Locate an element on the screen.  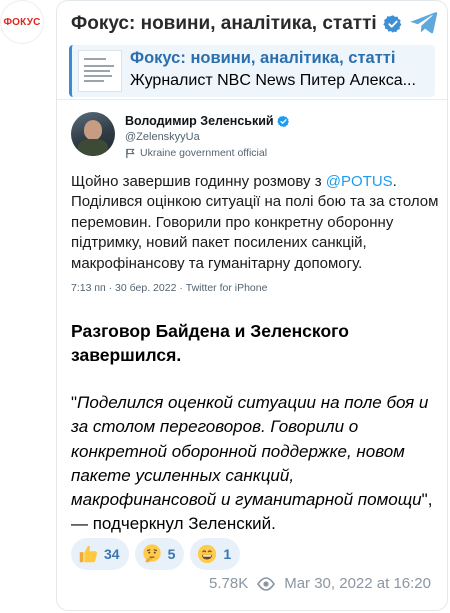
thumbs-up-icon is located at coordinates (88, 554).